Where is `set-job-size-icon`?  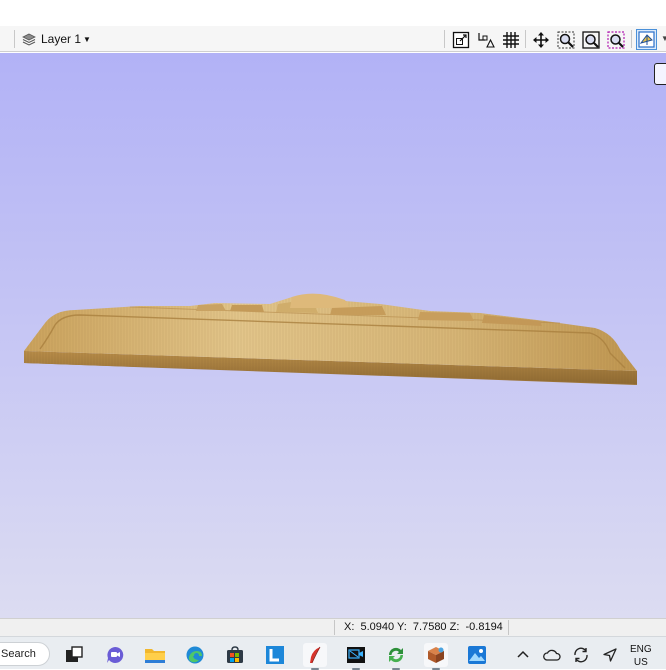
set-job-size-icon is located at coordinates (460, 39).